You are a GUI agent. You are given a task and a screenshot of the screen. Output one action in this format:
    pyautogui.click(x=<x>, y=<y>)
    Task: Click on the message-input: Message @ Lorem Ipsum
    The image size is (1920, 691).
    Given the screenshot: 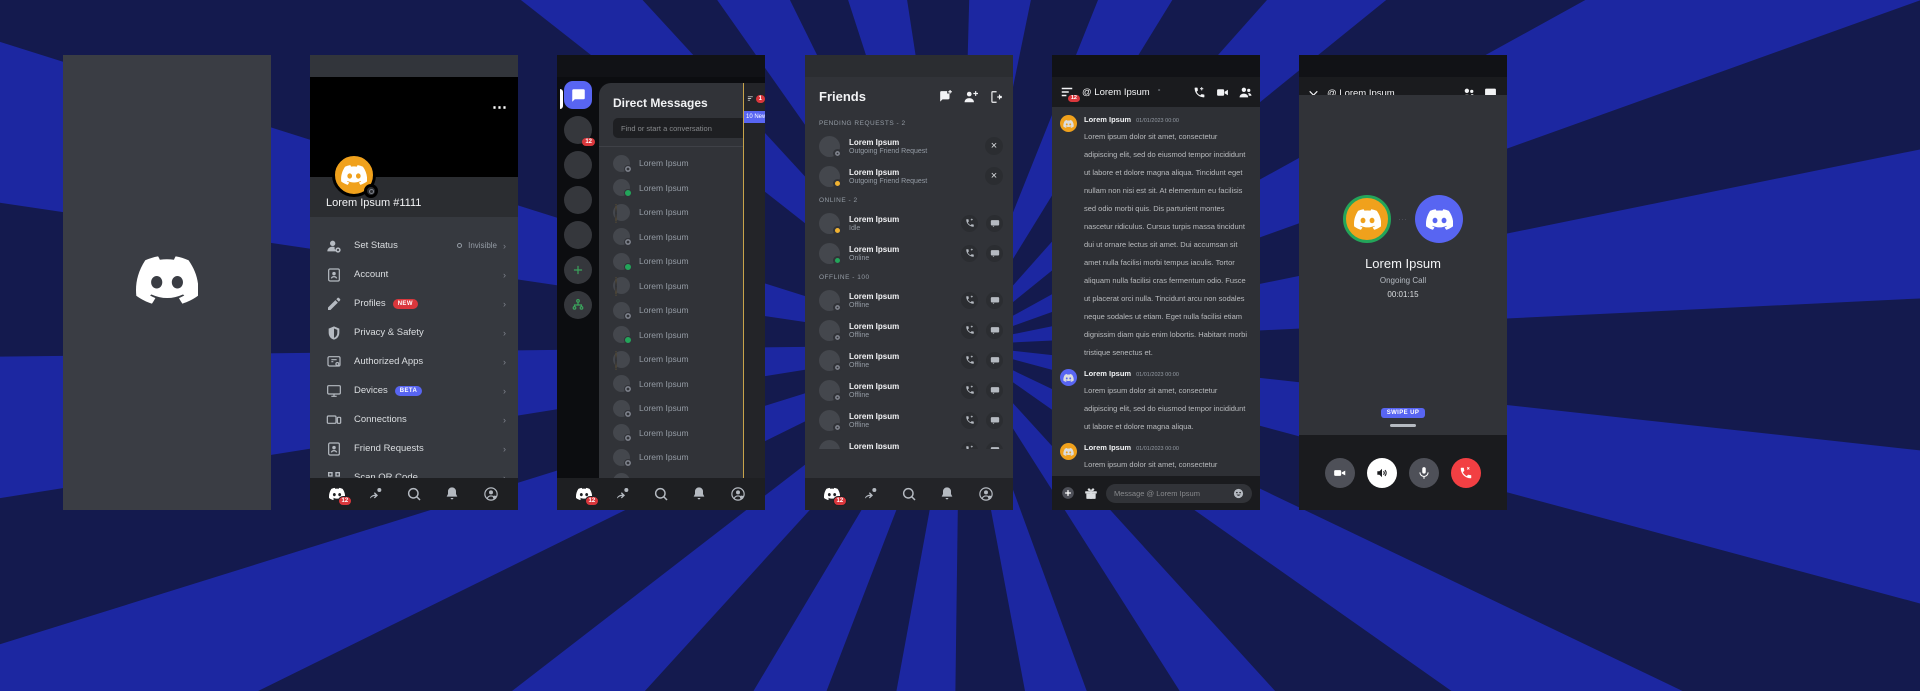 What is the action you would take?
    pyautogui.click(x=1179, y=493)
    